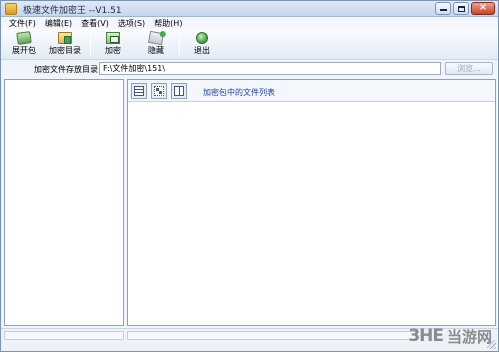 This screenshot has width=499, height=352. Describe the element at coordinates (168, 23) in the screenshot. I see `menu-help: 帮助(H)` at that location.